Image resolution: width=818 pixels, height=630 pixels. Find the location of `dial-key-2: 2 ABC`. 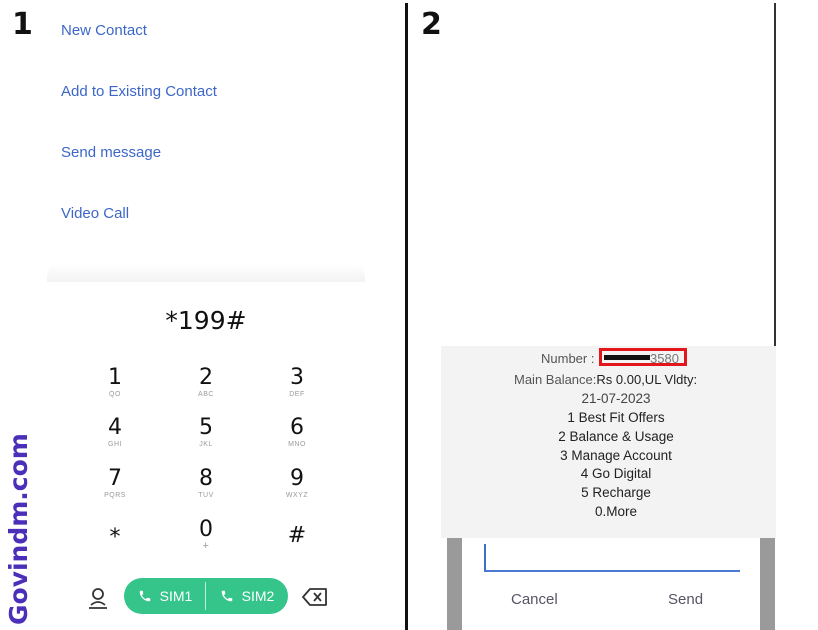

dial-key-2: 2 ABC is located at coordinates (206, 382).